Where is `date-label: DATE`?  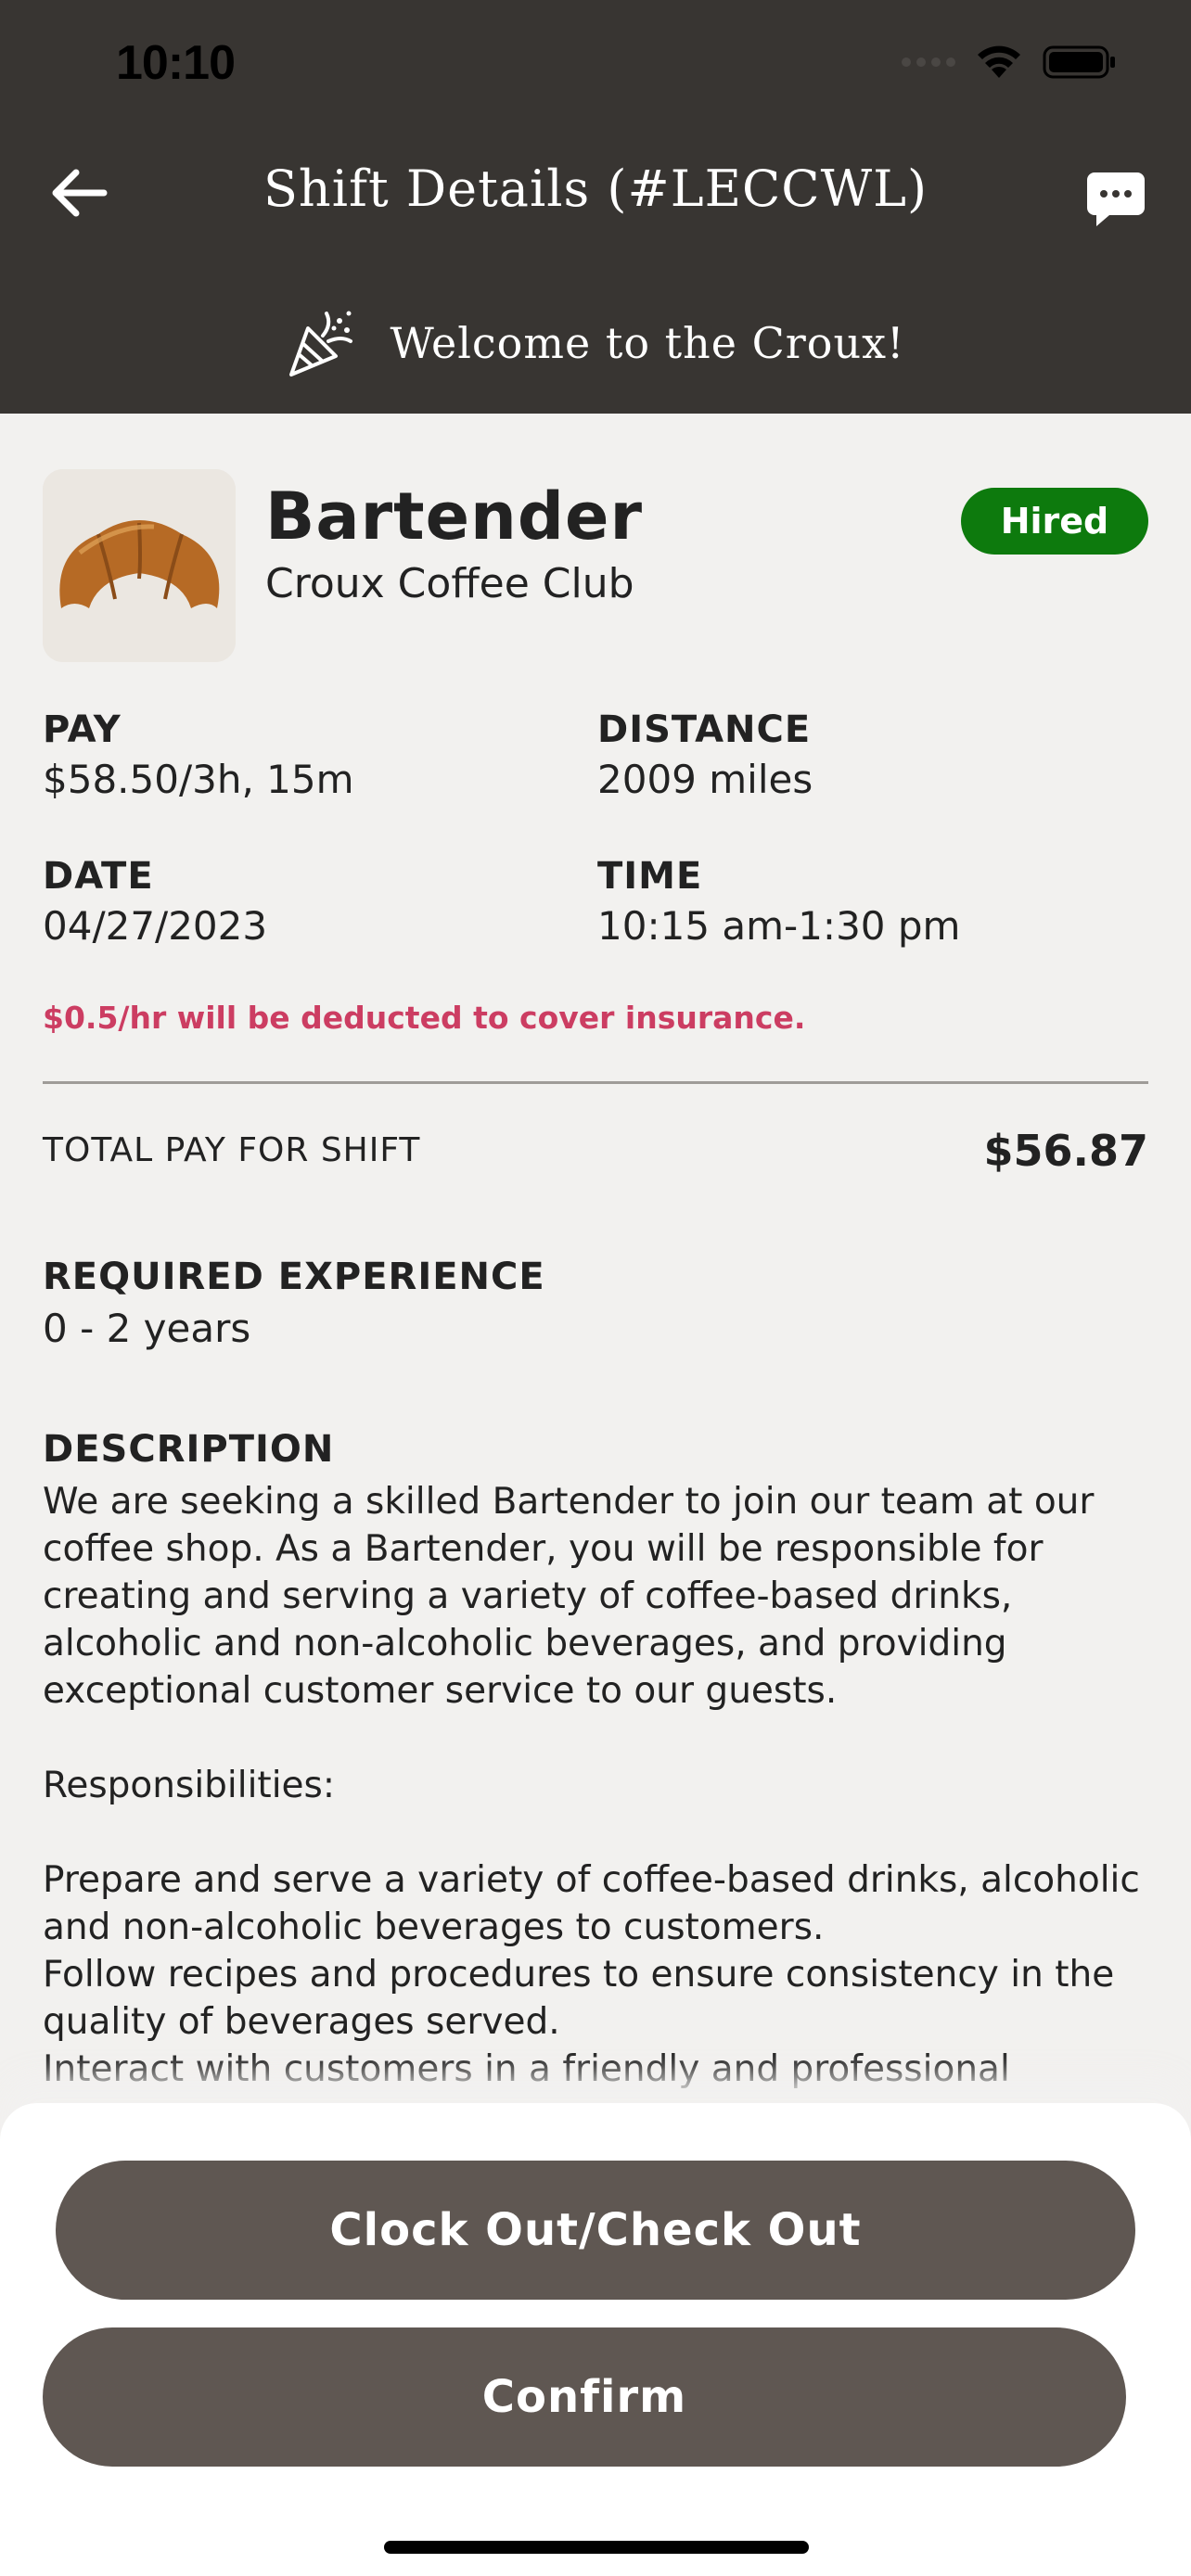
date-label: DATE is located at coordinates (98, 876).